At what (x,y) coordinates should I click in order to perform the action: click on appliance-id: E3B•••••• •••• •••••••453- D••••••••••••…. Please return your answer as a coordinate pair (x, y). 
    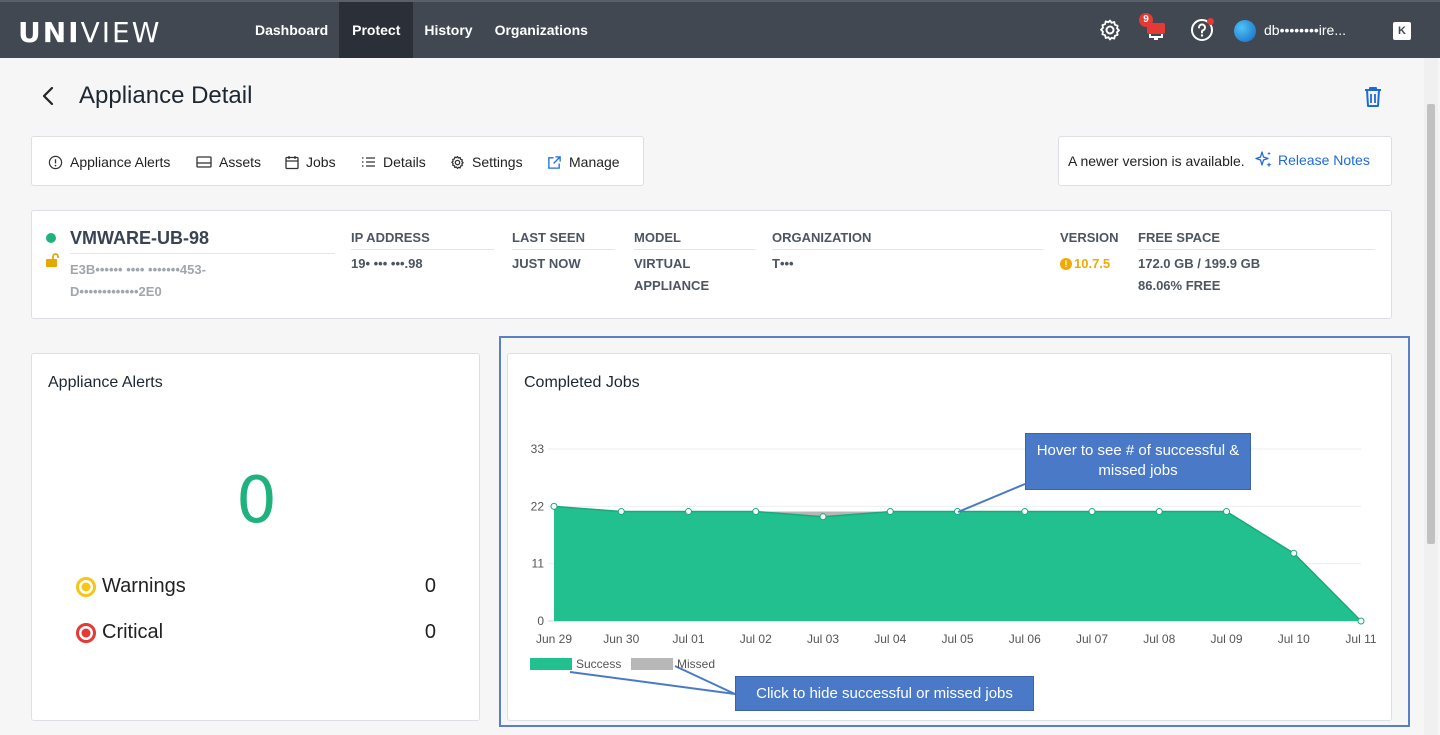
    Looking at the image, I should click on (138, 280).